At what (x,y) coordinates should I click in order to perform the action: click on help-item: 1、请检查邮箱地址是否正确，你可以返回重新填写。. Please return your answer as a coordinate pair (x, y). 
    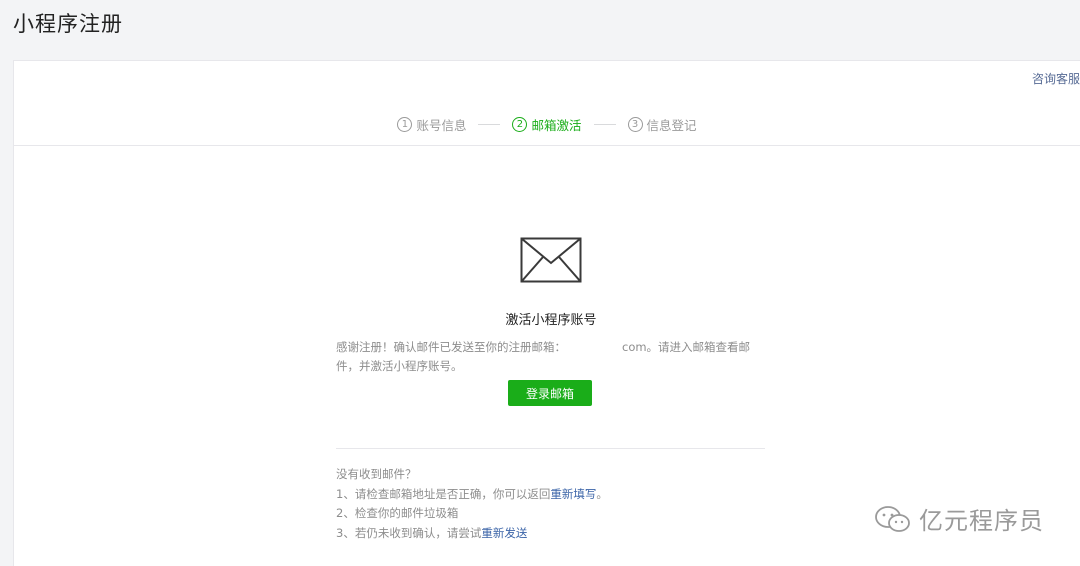
    Looking at the image, I should click on (551, 495).